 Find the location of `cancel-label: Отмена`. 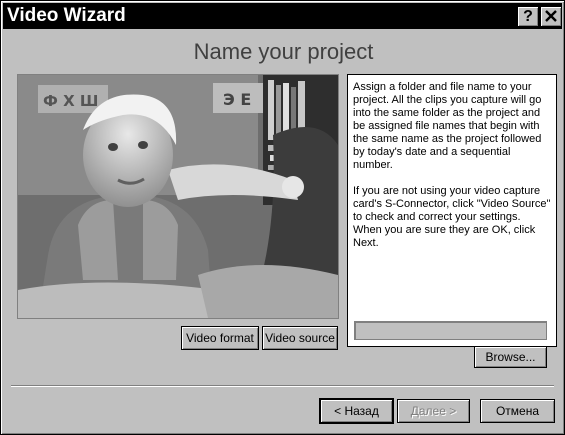

cancel-label: Отмена is located at coordinates (517, 411).